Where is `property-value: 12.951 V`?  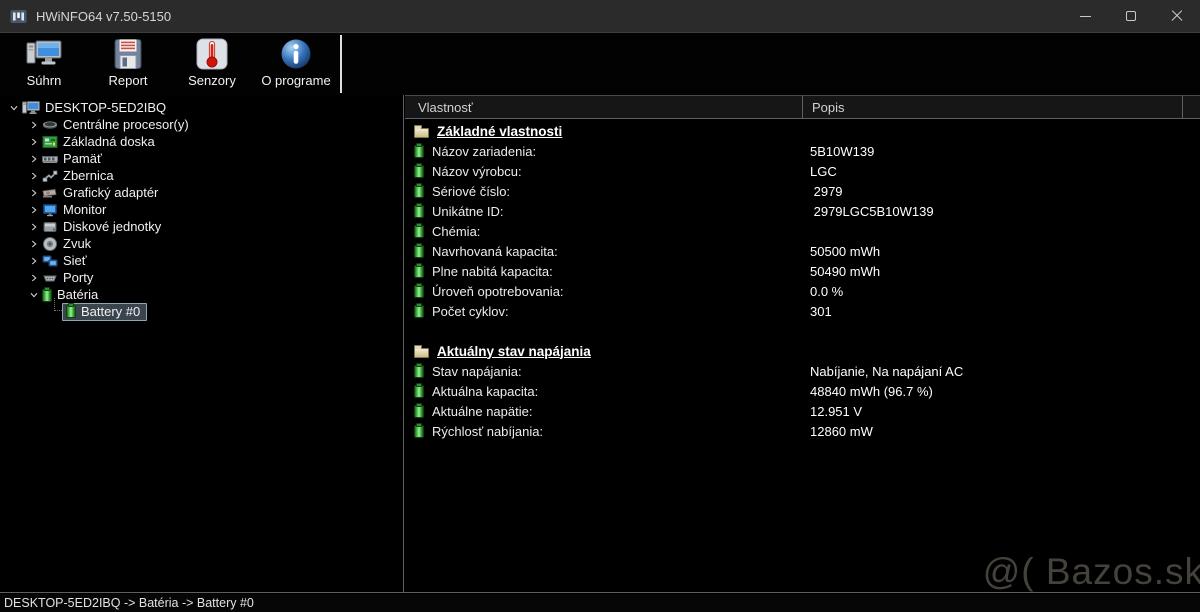 property-value: 12.951 V is located at coordinates (836, 411).